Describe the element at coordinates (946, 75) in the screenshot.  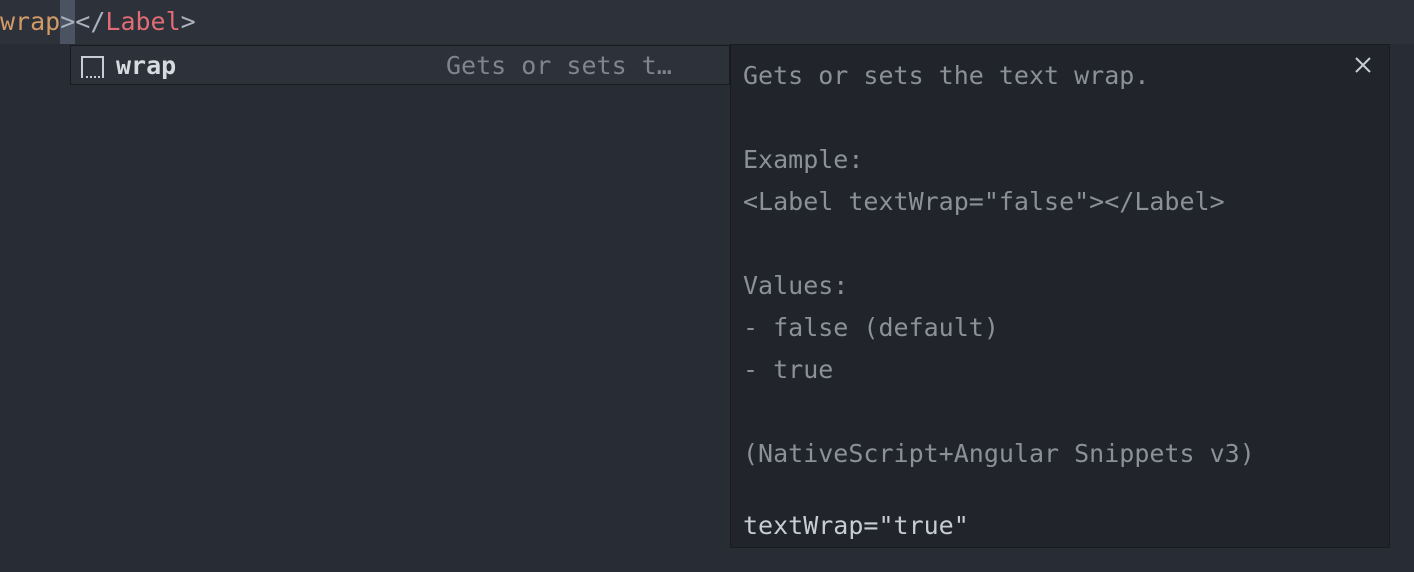
I see `details-line: Gets or sets the text wrap.` at that location.